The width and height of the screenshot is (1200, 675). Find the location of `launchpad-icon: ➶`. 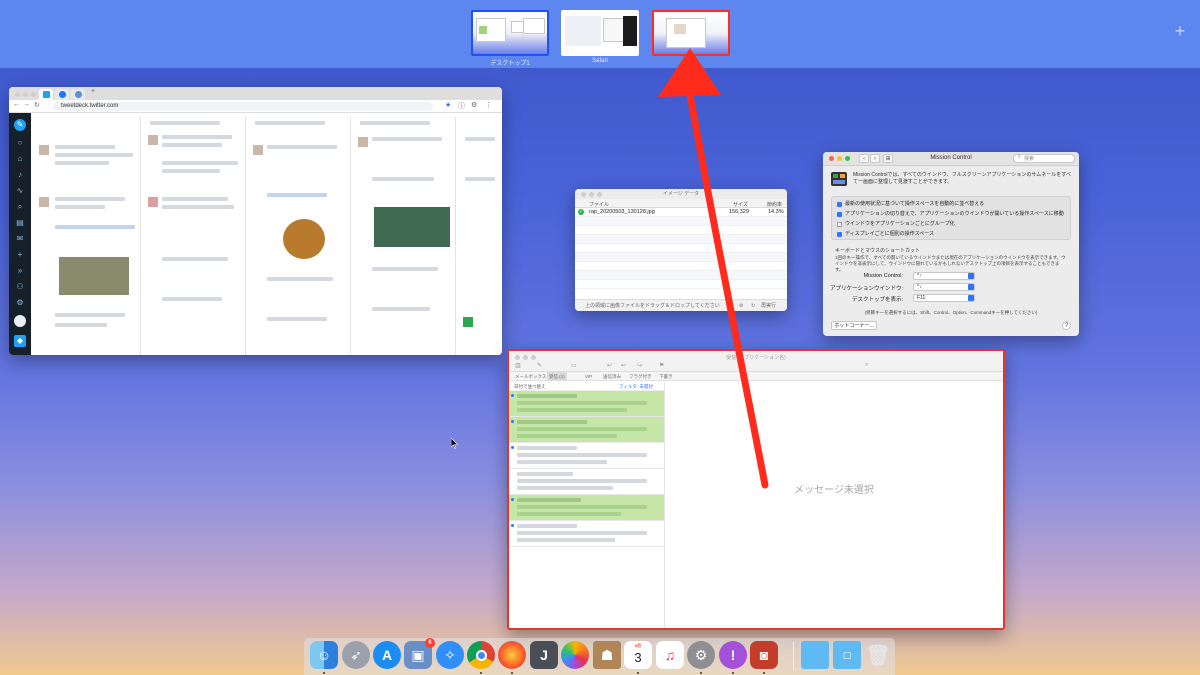

launchpad-icon: ➶ is located at coordinates (356, 655).